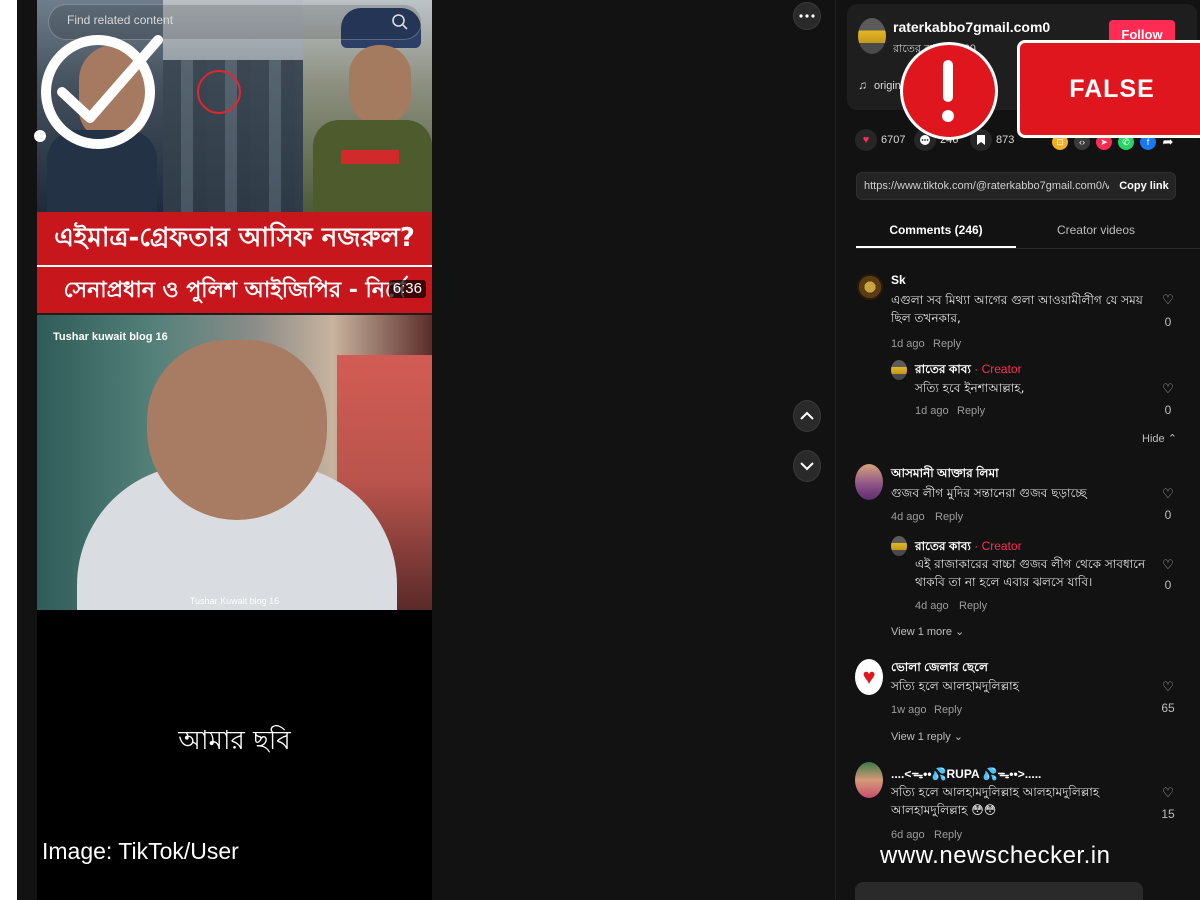 Image resolution: width=1200 pixels, height=900 pixels. Describe the element at coordinates (866, 140) in the screenshot. I see `like-heart-icon: ♥` at that location.